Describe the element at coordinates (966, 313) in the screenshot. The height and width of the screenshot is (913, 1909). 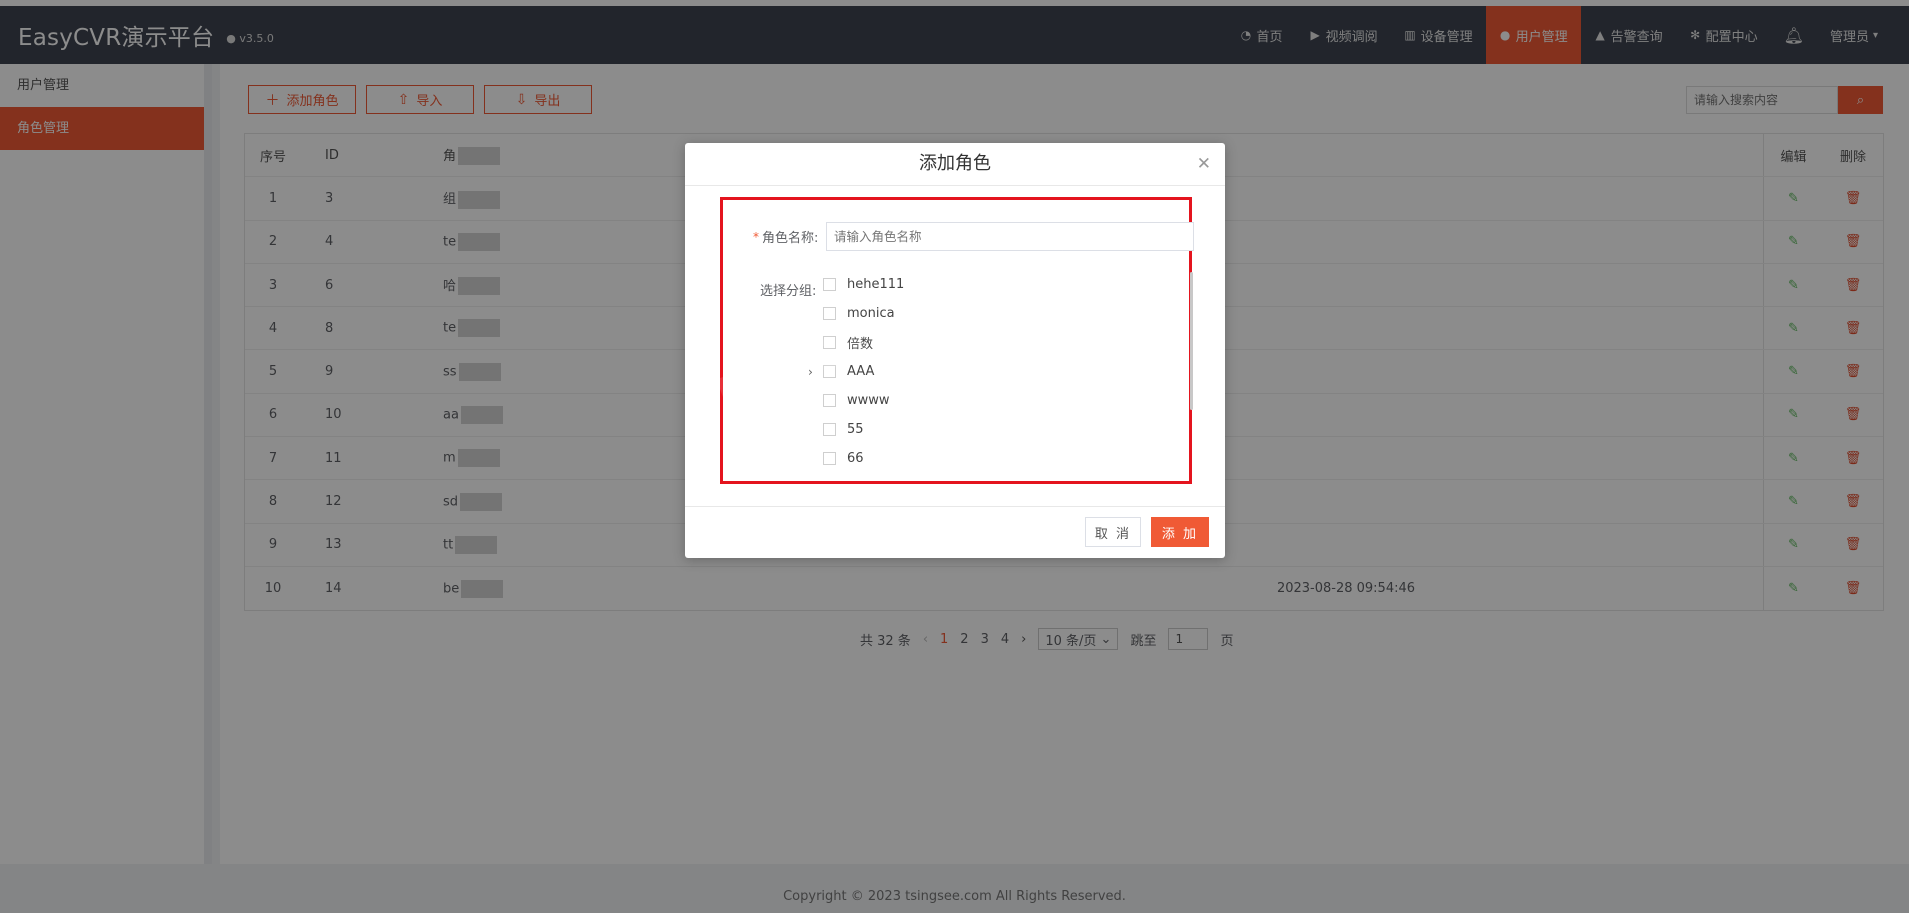
I see `group-tree-item: monica` at that location.